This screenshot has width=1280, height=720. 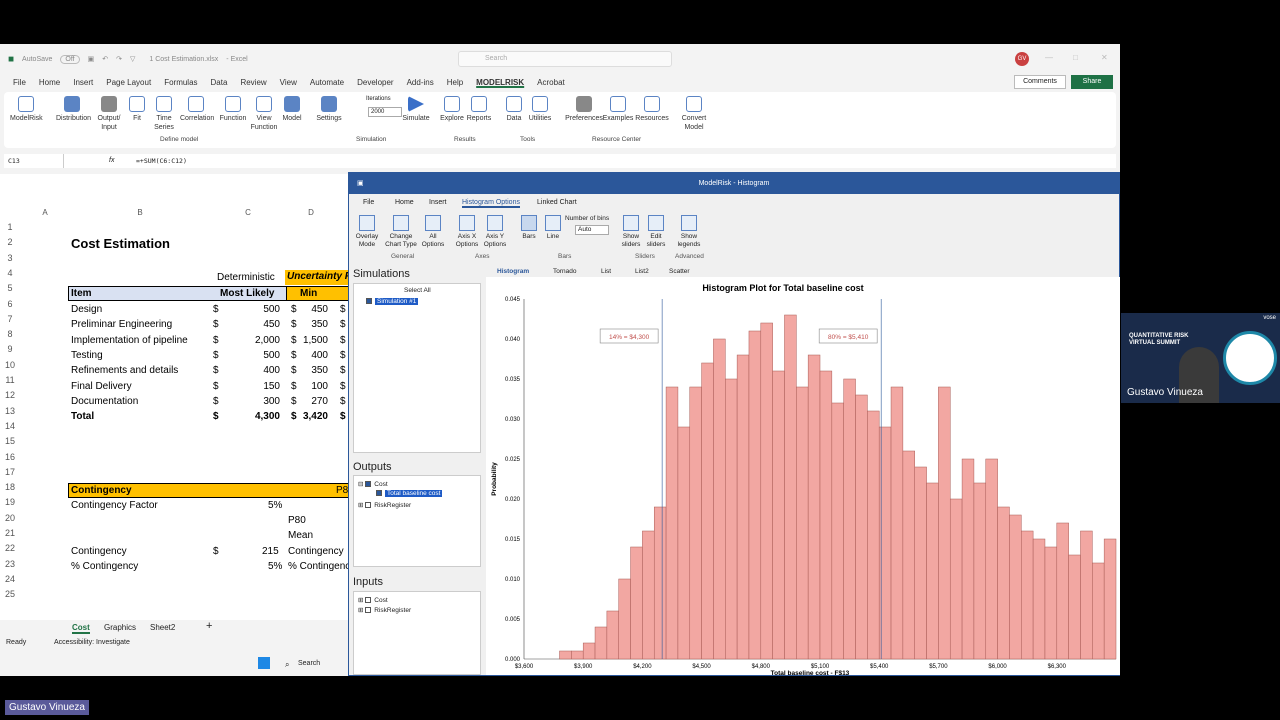 What do you see at coordinates (10, 411) in the screenshot?
I see `row-number: 13` at bounding box center [10, 411].